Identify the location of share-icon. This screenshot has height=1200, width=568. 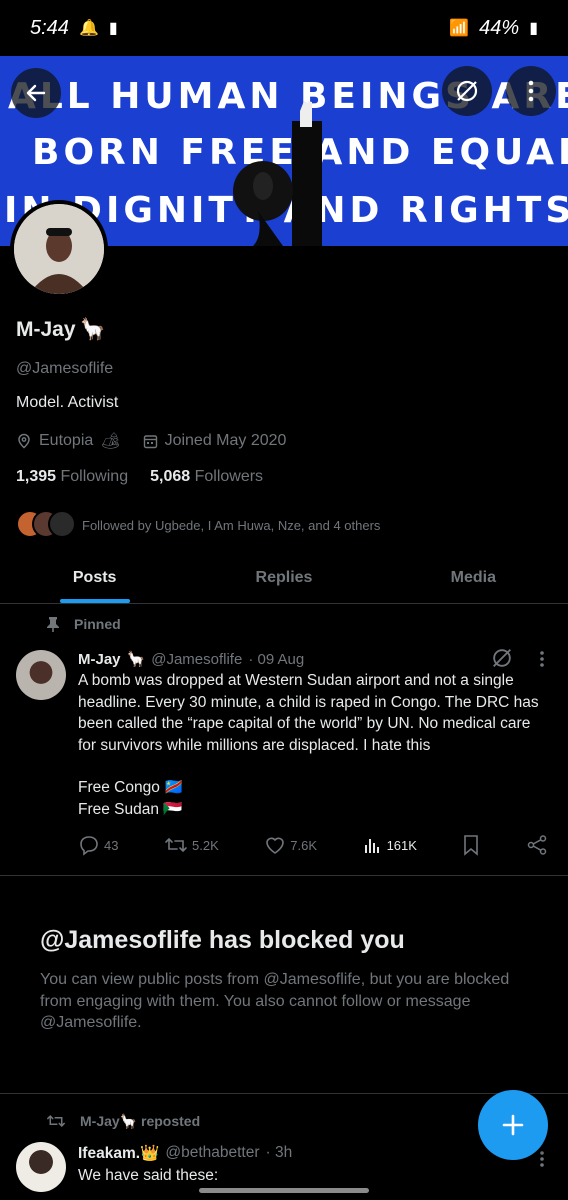
(537, 845).